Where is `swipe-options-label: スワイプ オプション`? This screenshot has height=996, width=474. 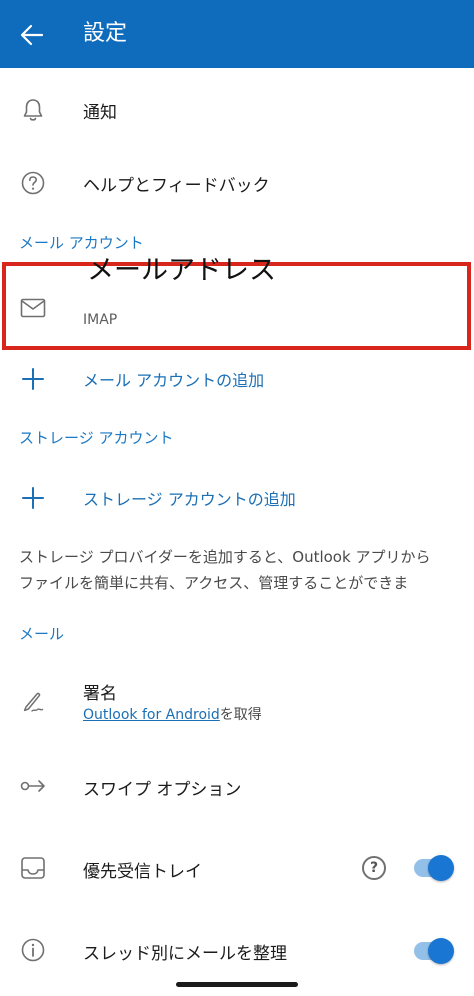
swipe-options-label: スワイプ オプション is located at coordinates (162, 790).